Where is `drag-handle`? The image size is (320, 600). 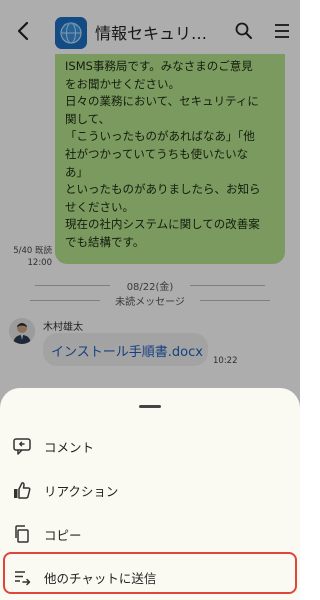
drag-handle is located at coordinates (150, 406).